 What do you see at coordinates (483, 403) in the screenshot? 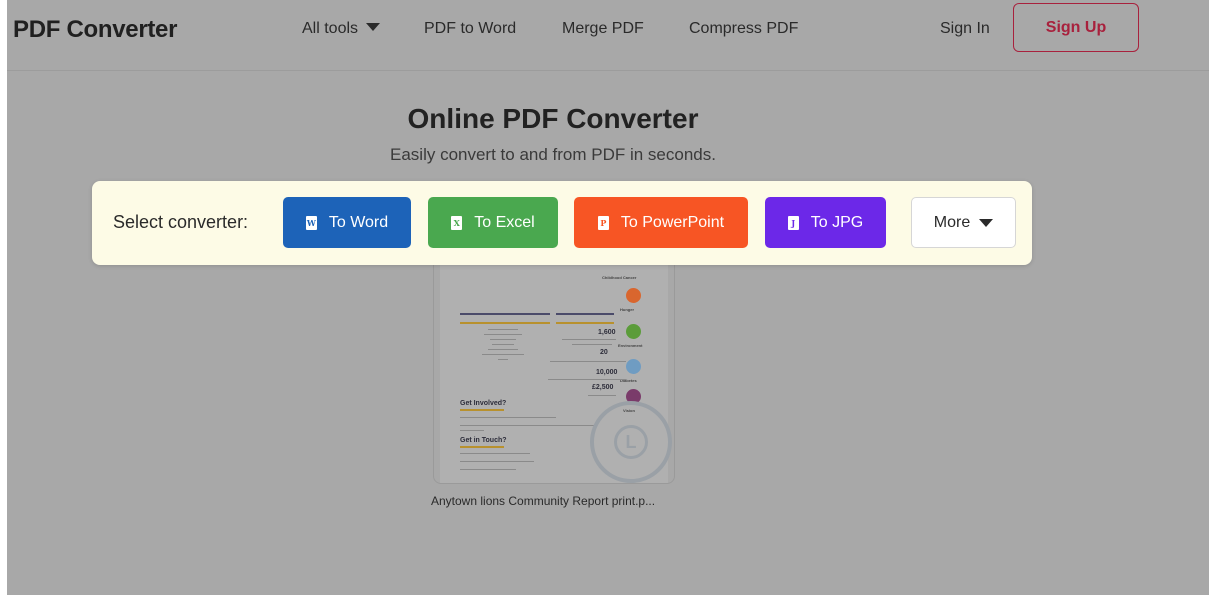
I see `doc-heading: Get Involved?` at bounding box center [483, 403].